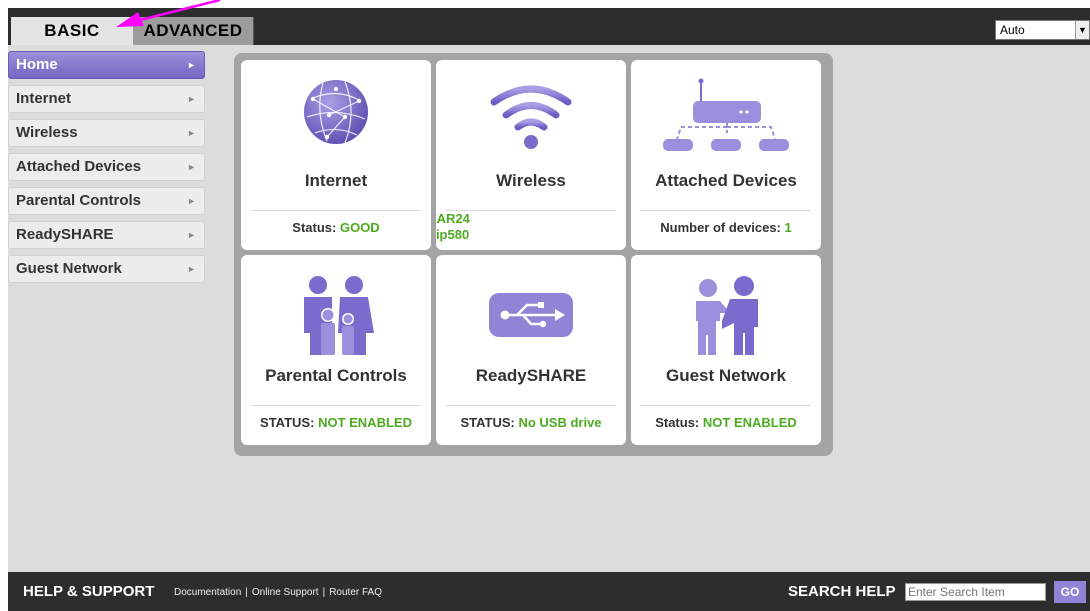 This screenshot has height=611, width=1090. Describe the element at coordinates (720, 227) in the screenshot. I see `status-label: Number of devices:` at that location.